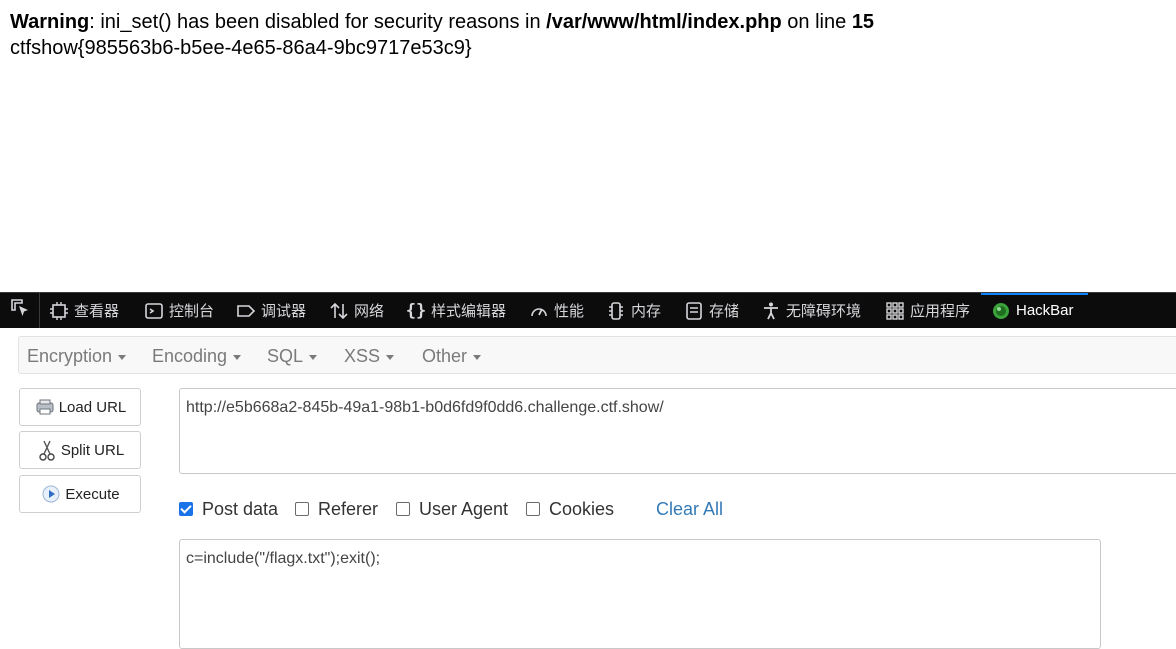 The height and width of the screenshot is (649, 1176). What do you see at coordinates (694, 311) in the screenshot?
I see `storage-icon` at bounding box center [694, 311].